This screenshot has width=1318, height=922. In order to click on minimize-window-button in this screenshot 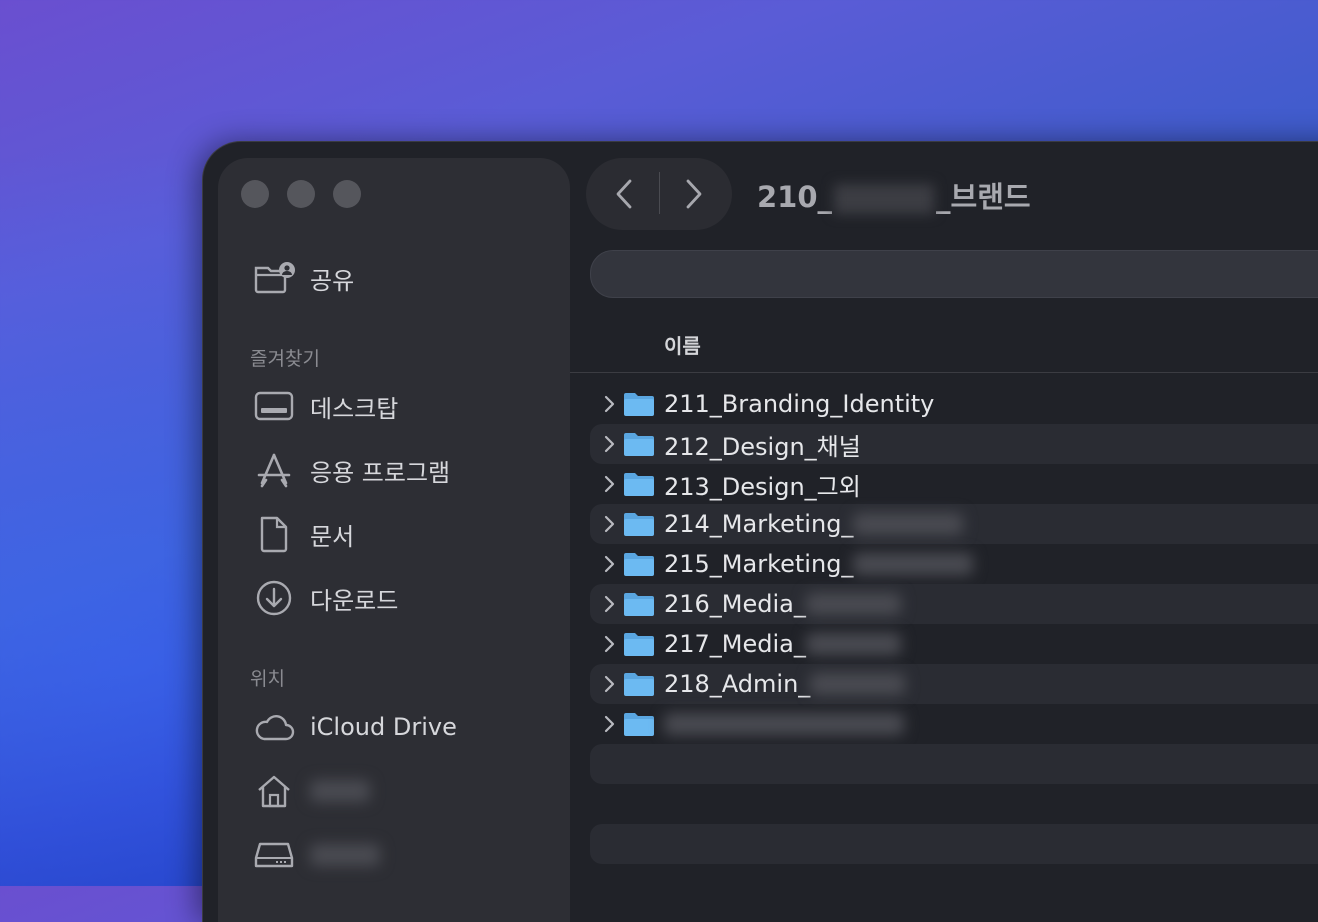, I will do `click(301, 194)`.